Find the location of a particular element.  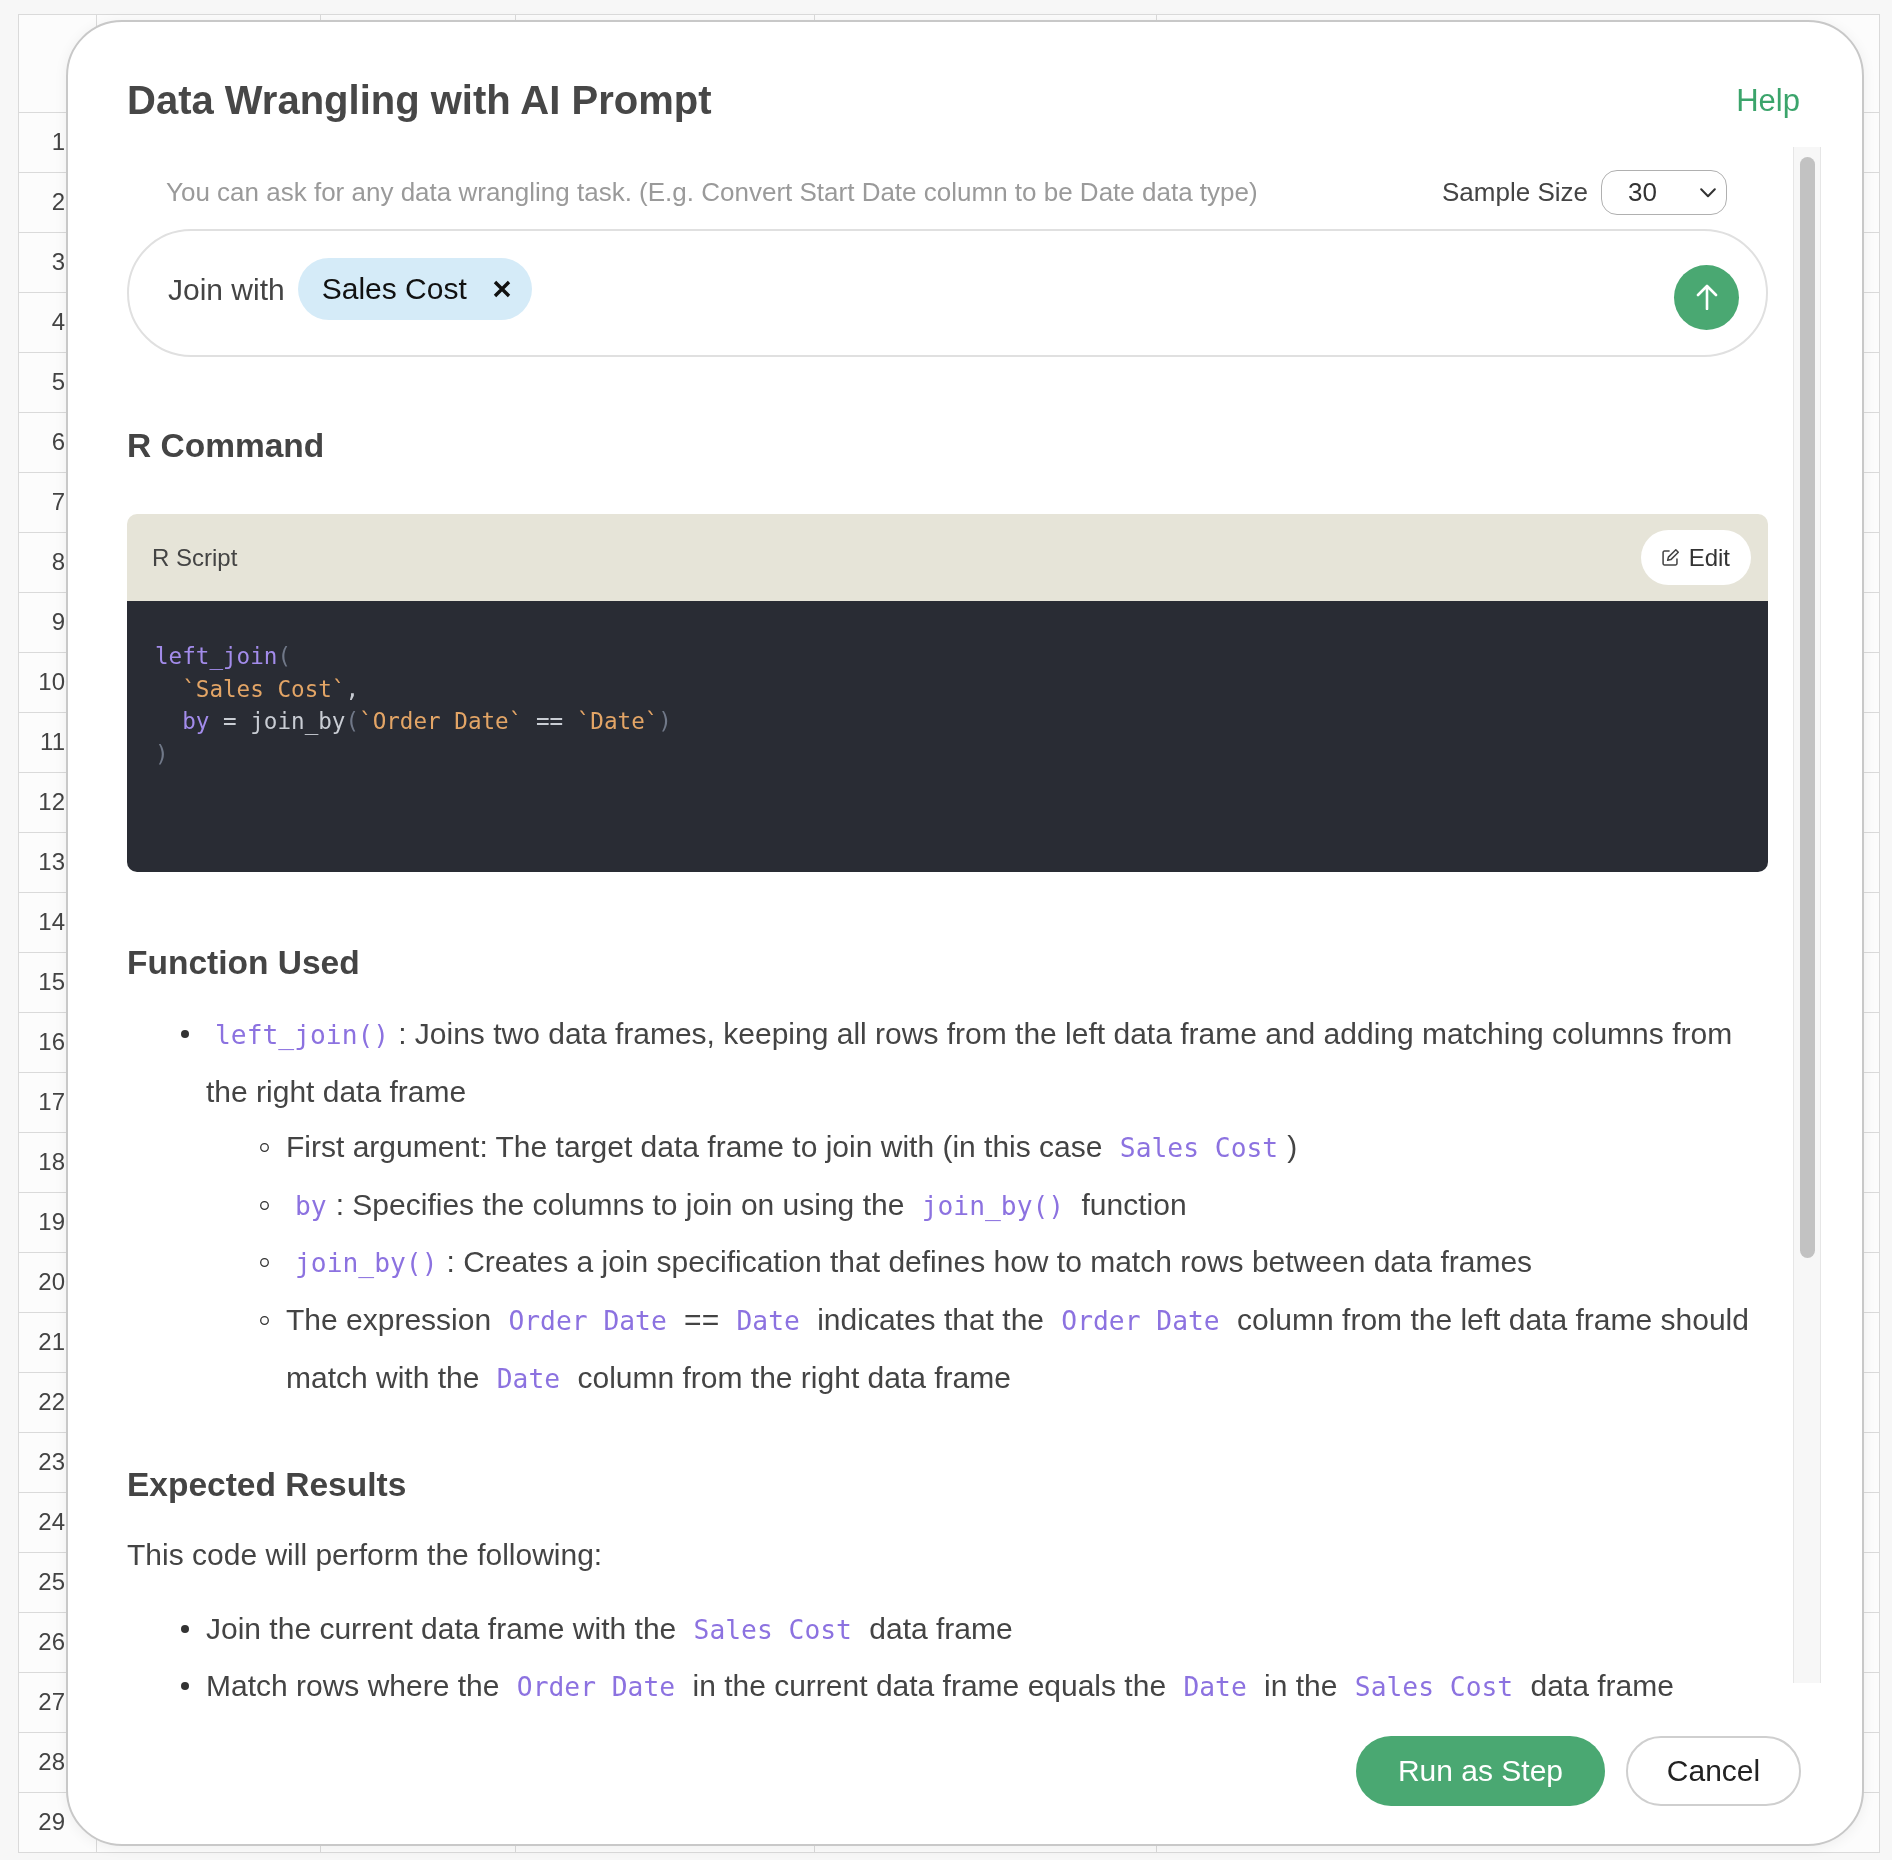

tag-label: Sales Cost is located at coordinates (394, 289).